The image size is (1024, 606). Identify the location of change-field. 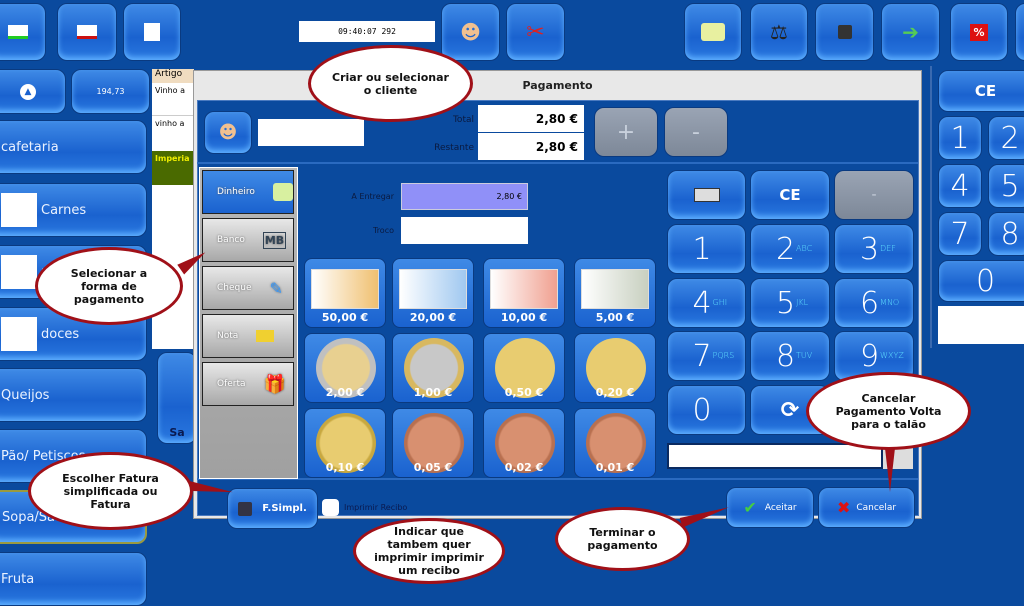
(464, 230).